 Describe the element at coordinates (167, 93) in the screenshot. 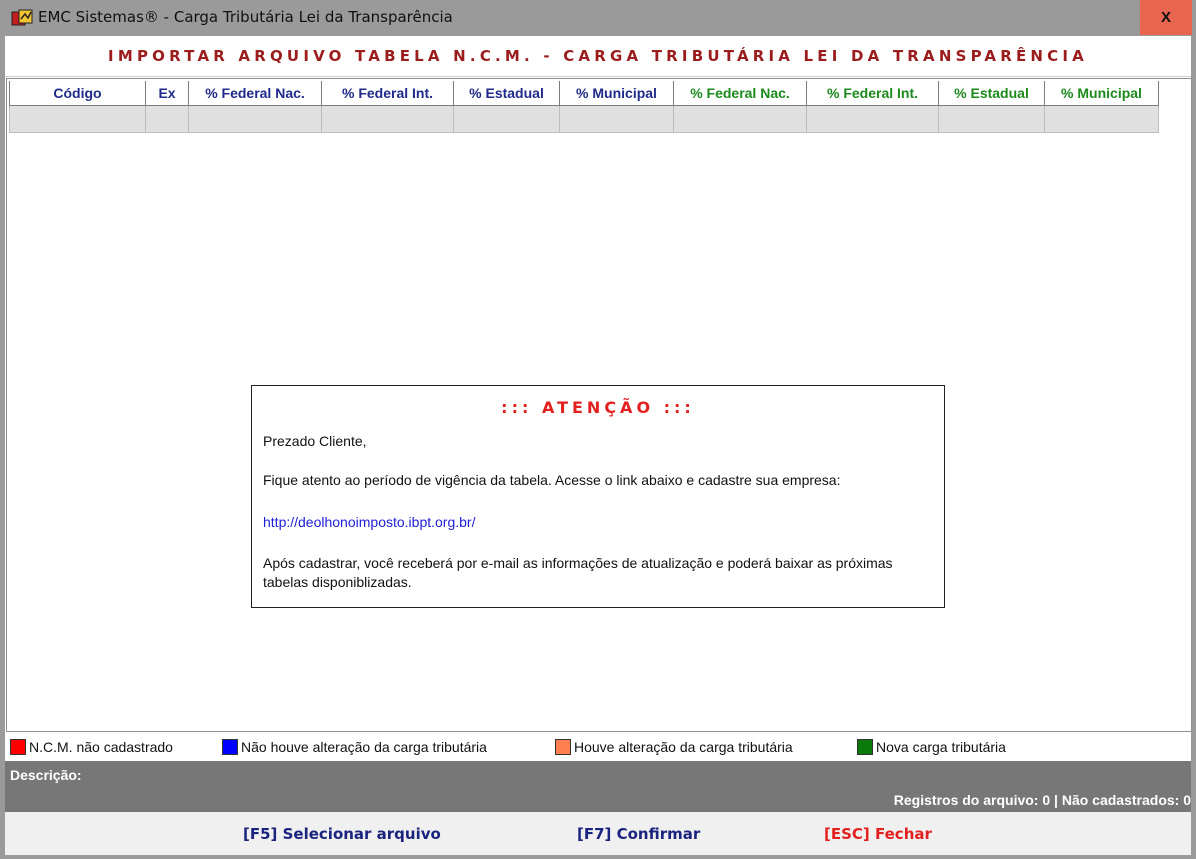

I see `column-header-ex: Ex` at that location.